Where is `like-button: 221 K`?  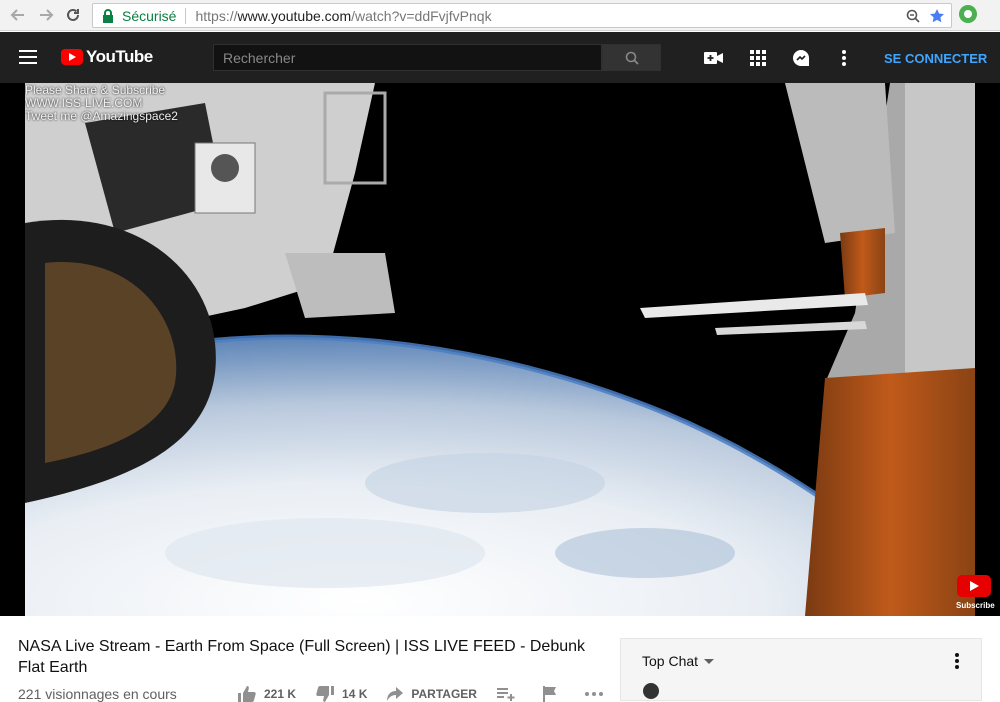 like-button: 221 K is located at coordinates (267, 694).